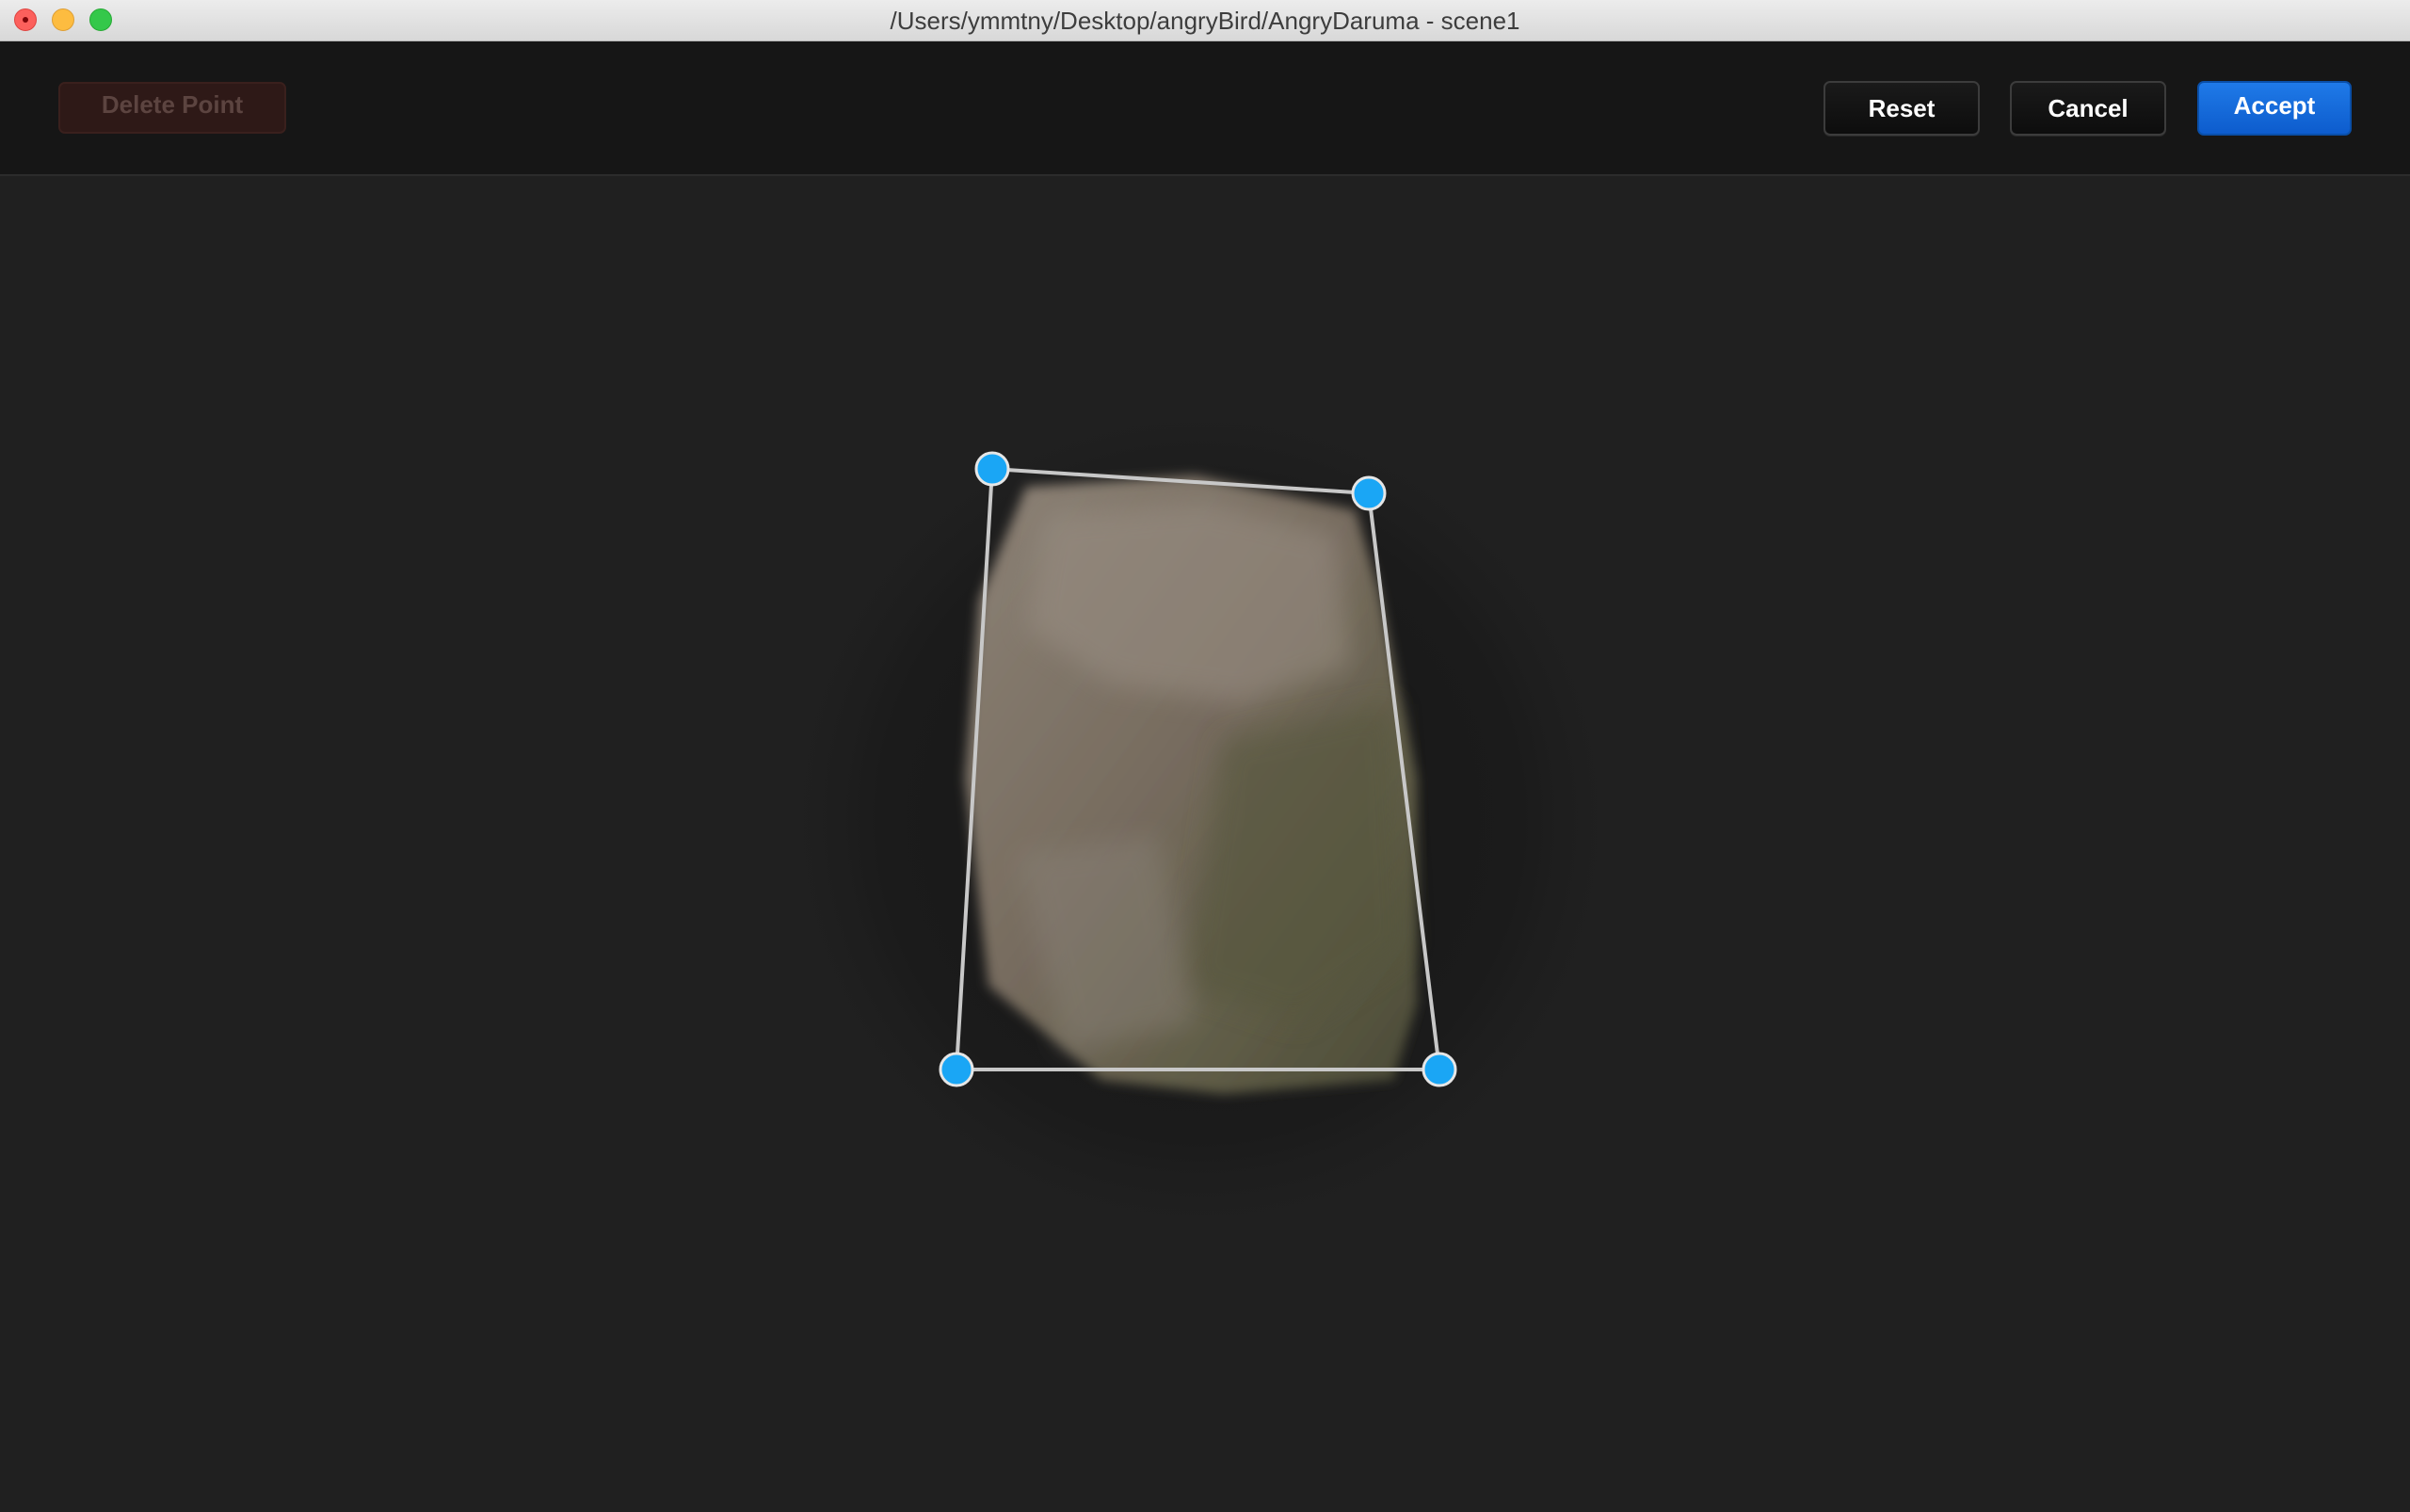 This screenshot has height=1512, width=2410. I want to click on corner-handle-bottom-right, so click(1439, 1069).